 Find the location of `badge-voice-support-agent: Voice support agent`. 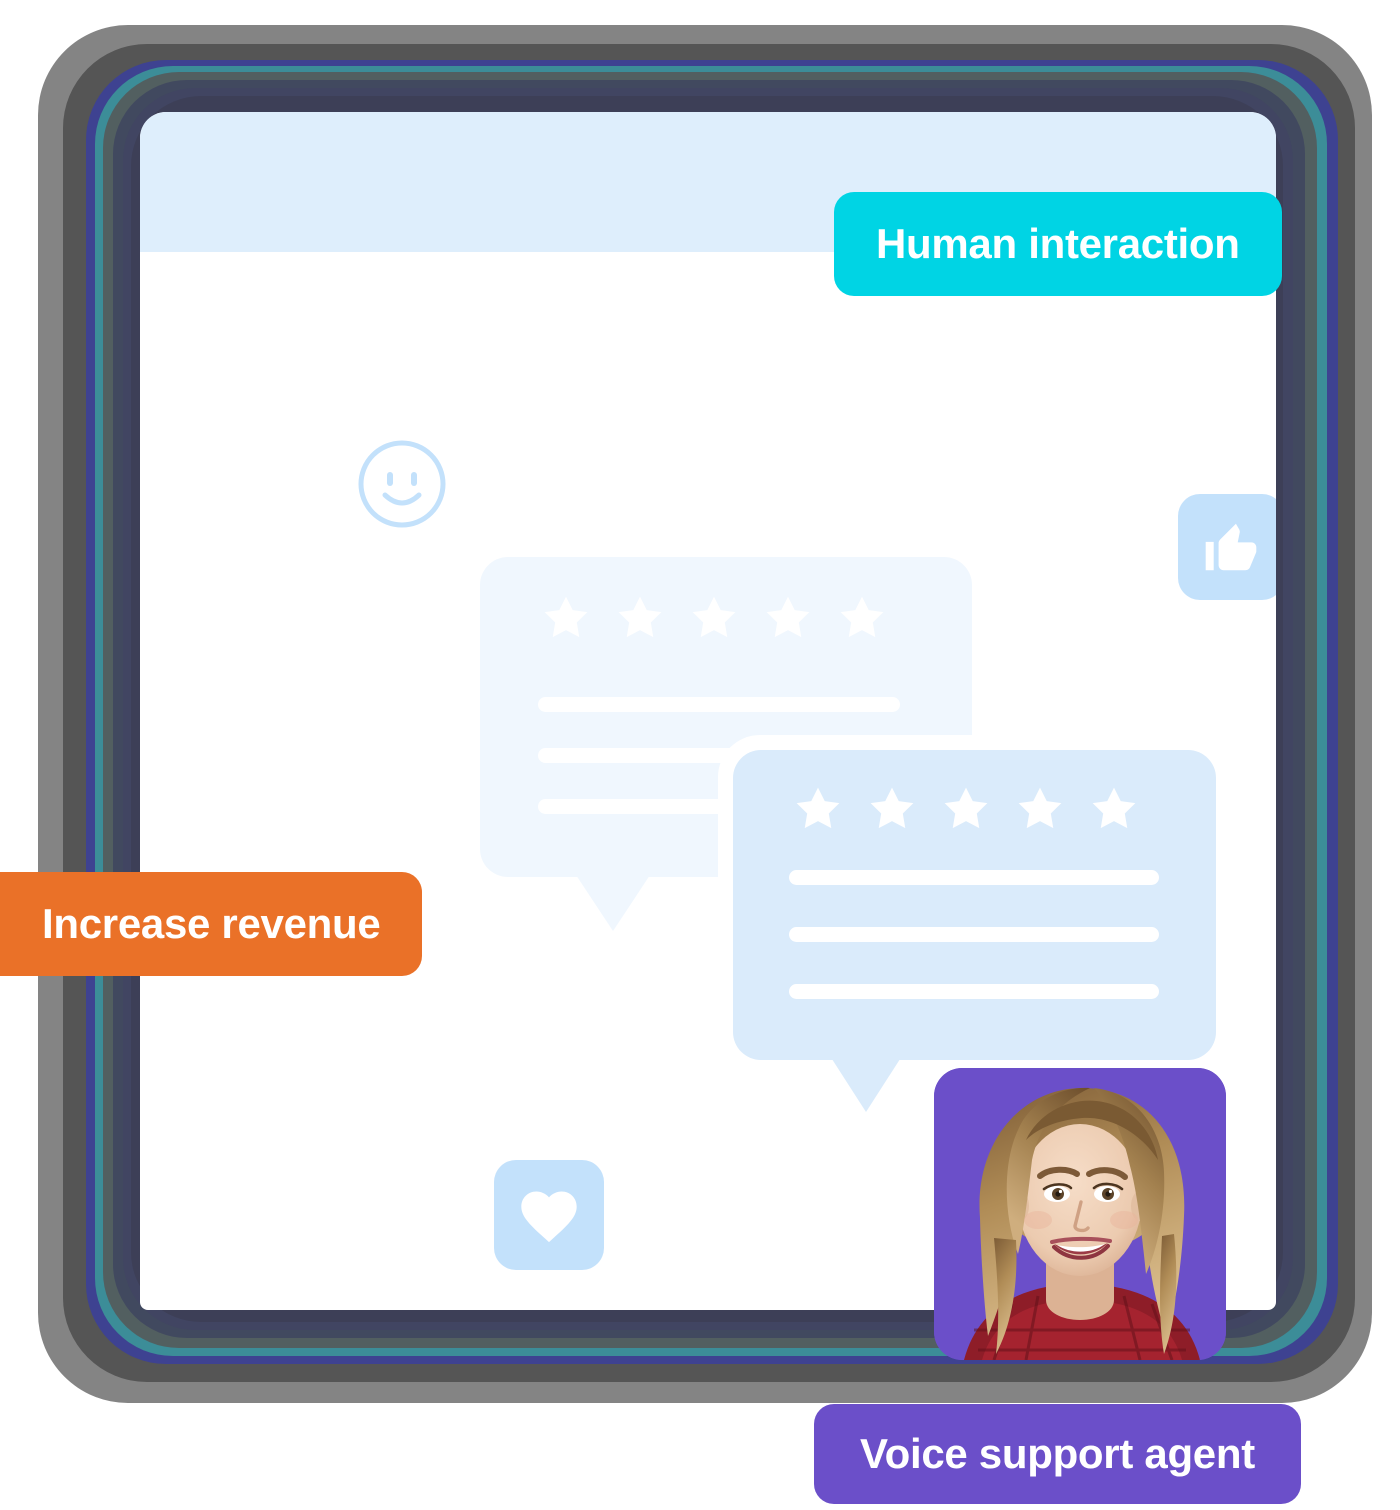

badge-voice-support-agent: Voice support agent is located at coordinates (1057, 1454).